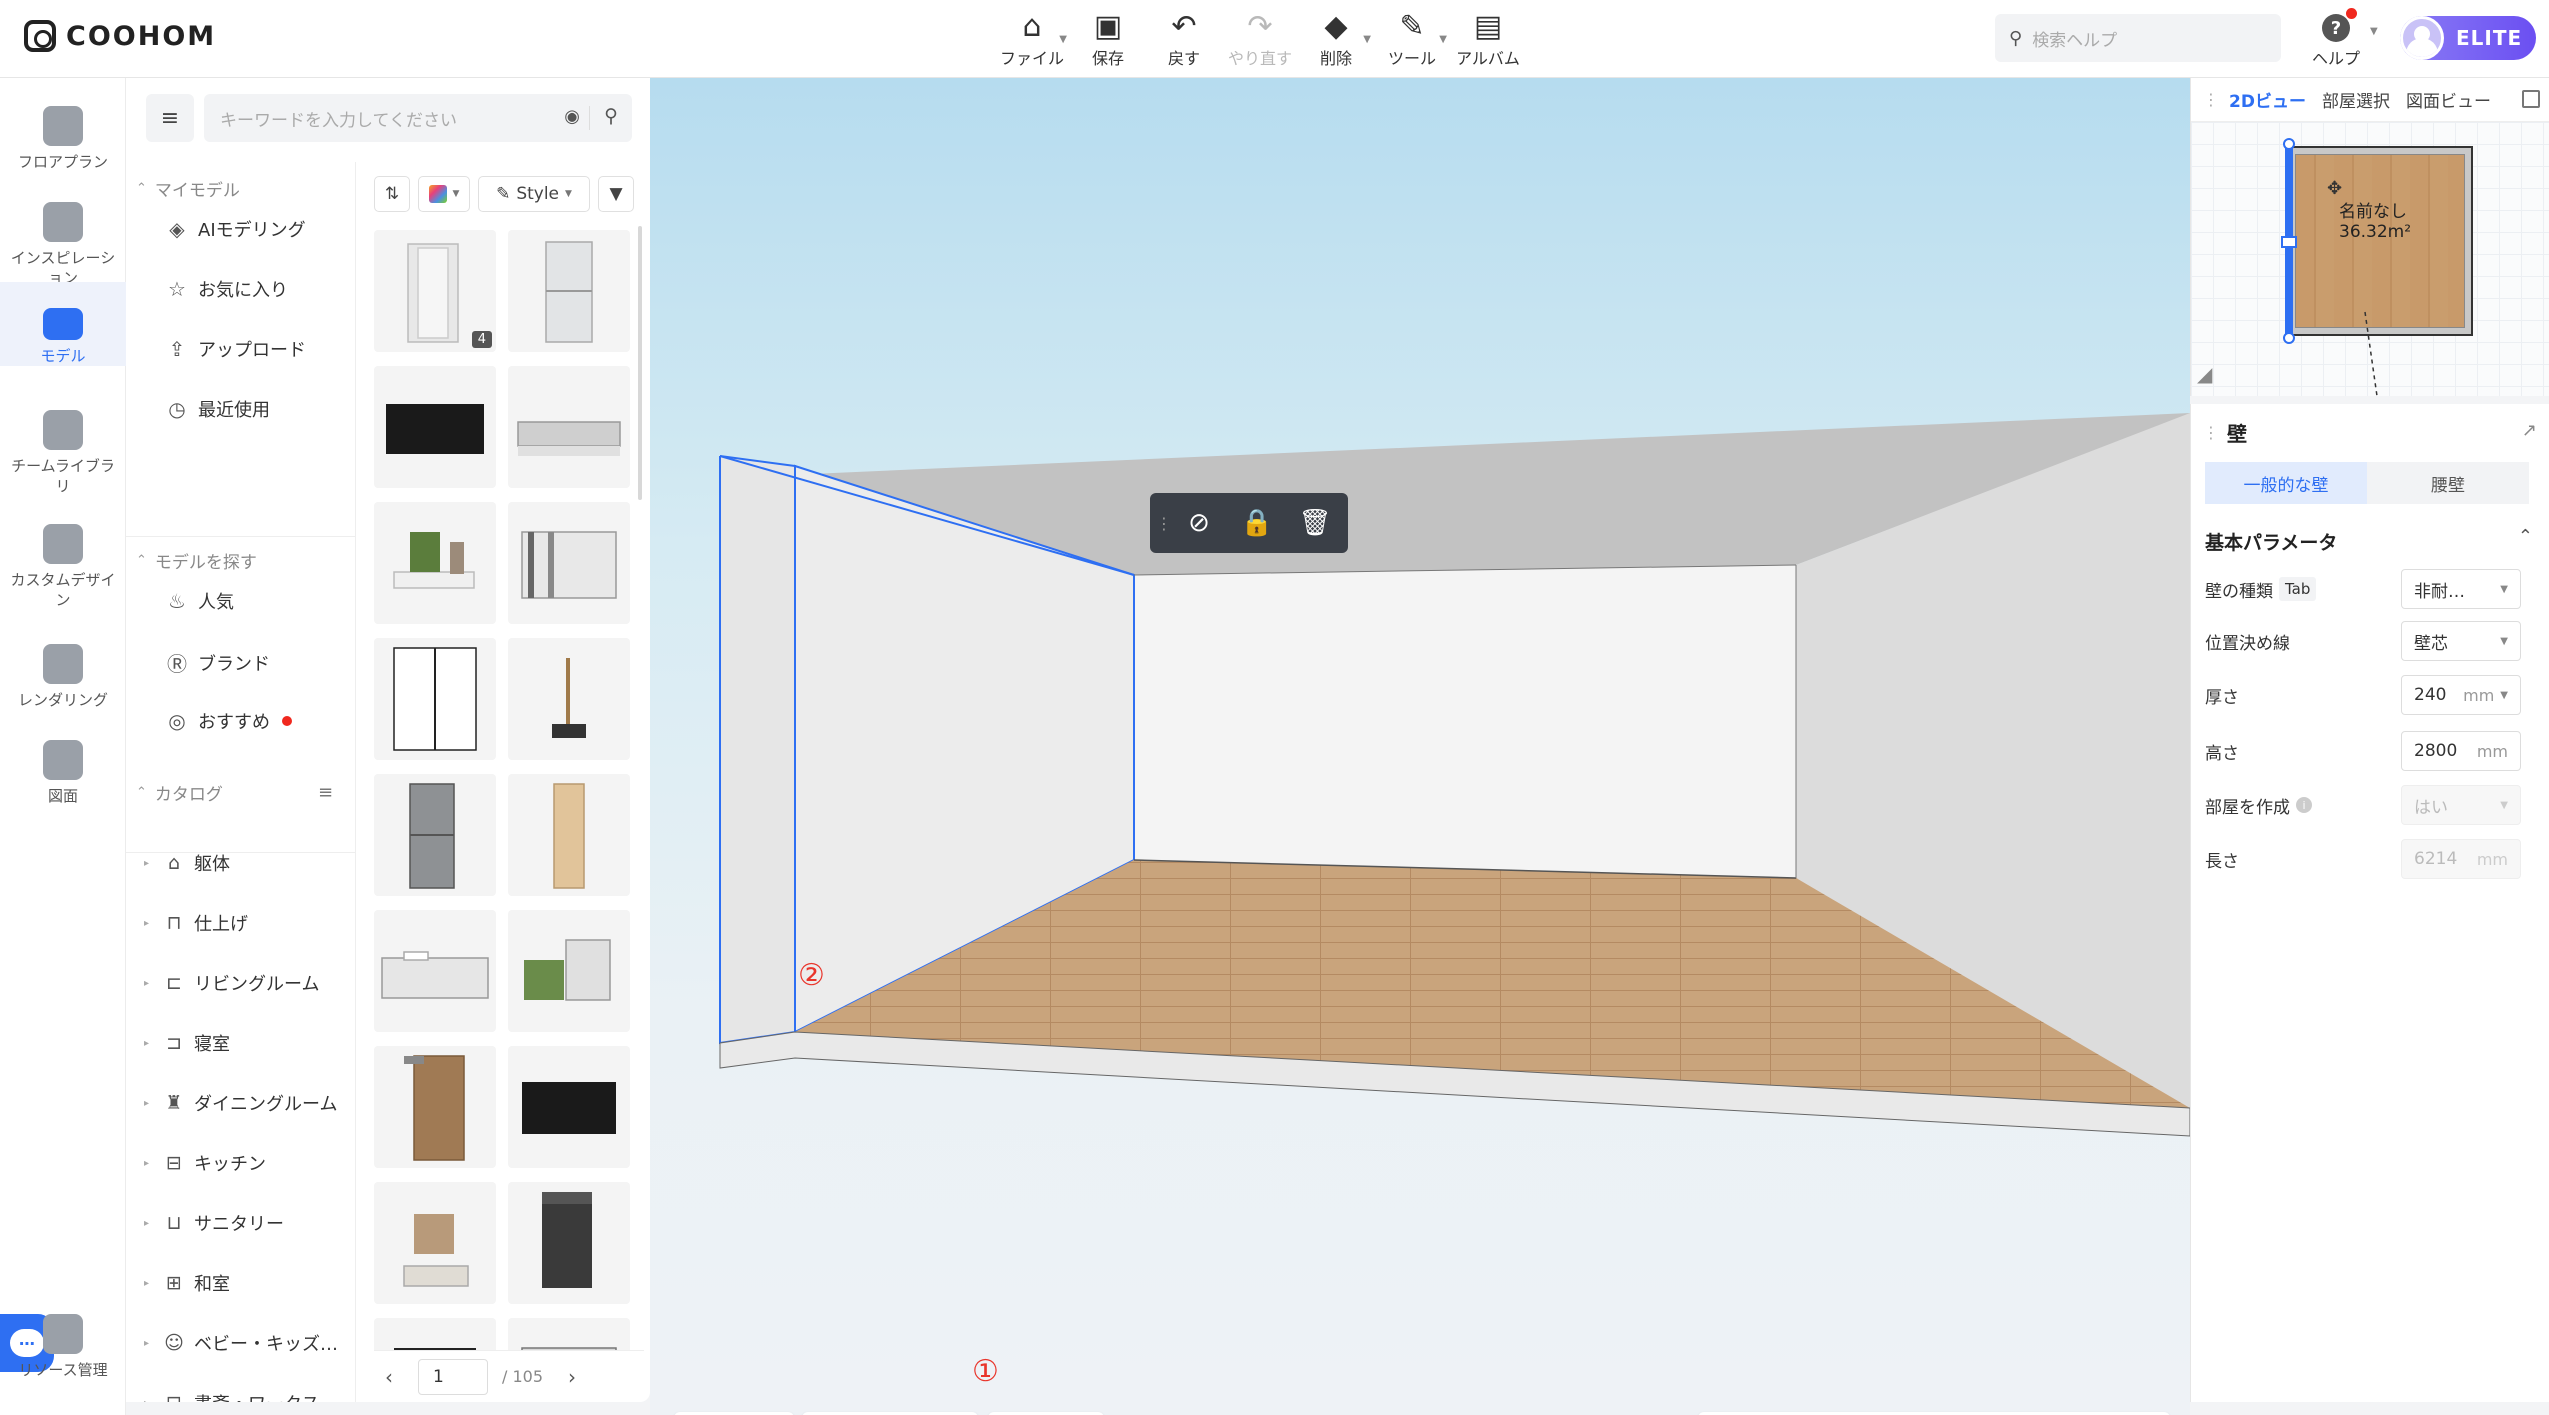  Describe the element at coordinates (534, 194) in the screenshot. I see `style-filter-button: ✎ Style ▼` at that location.